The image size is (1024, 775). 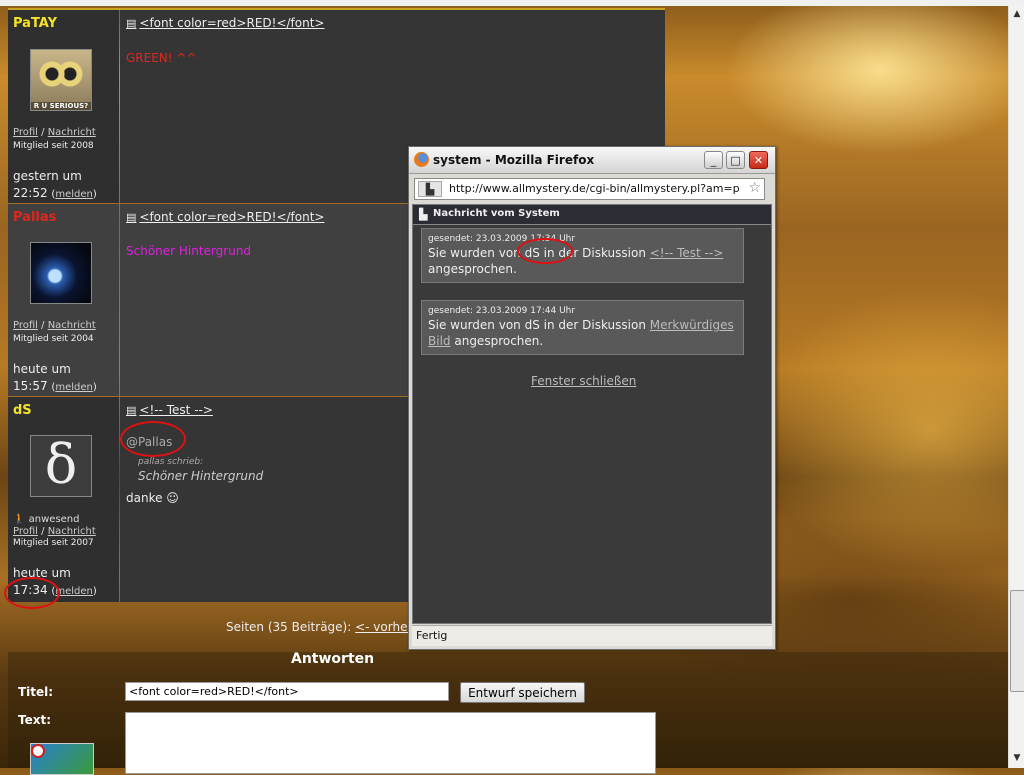 I want to click on browser-top-edge, so click(x=512, y=3).